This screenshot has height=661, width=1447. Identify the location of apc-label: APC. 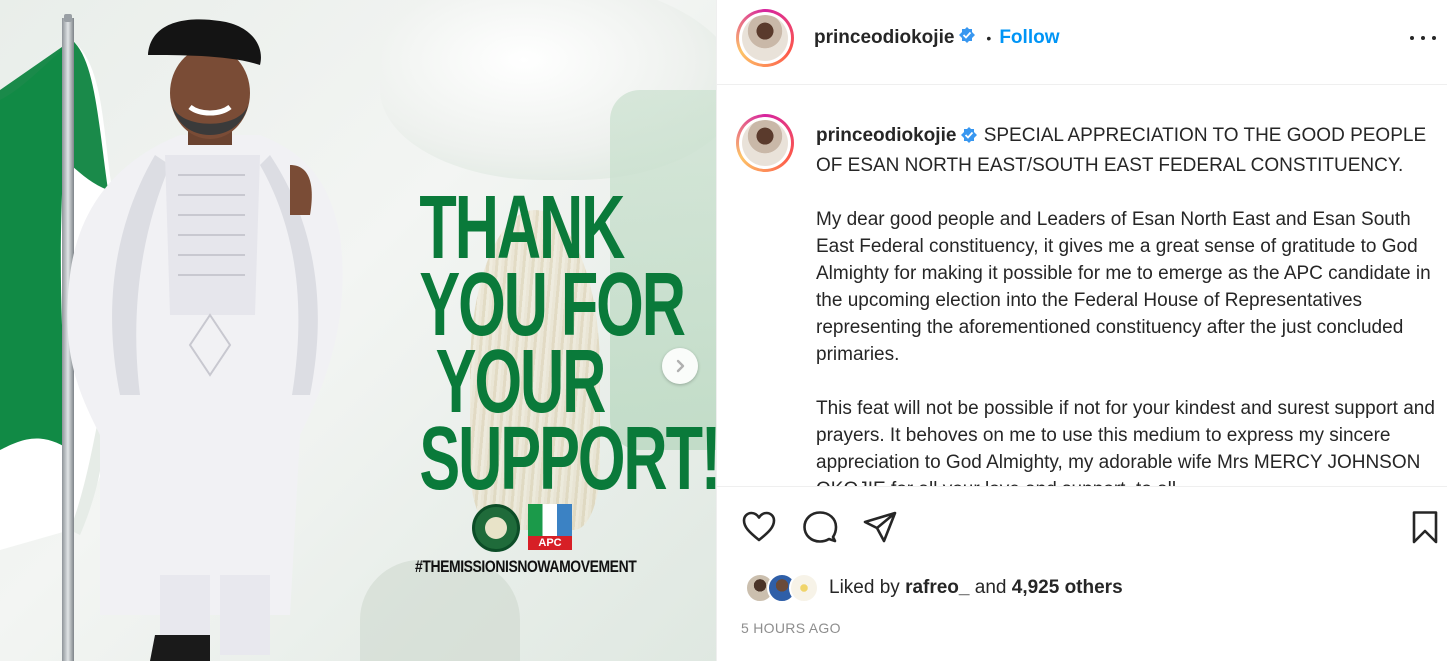
(550, 543).